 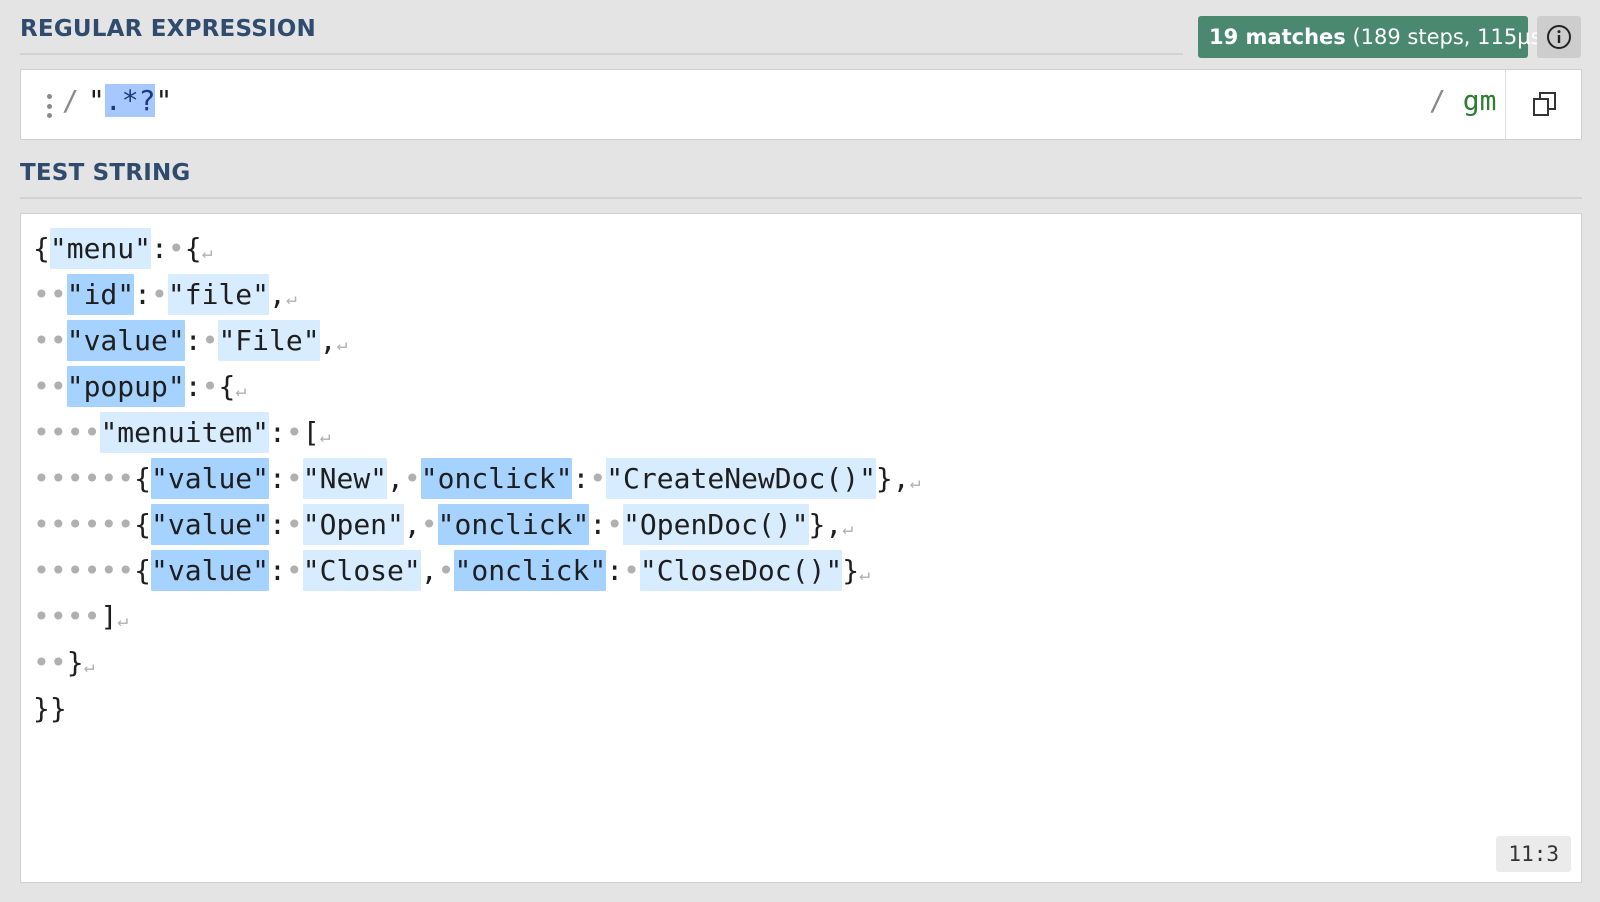 I want to click on code-line: {"menu":•{↵, so click(x=476, y=249).